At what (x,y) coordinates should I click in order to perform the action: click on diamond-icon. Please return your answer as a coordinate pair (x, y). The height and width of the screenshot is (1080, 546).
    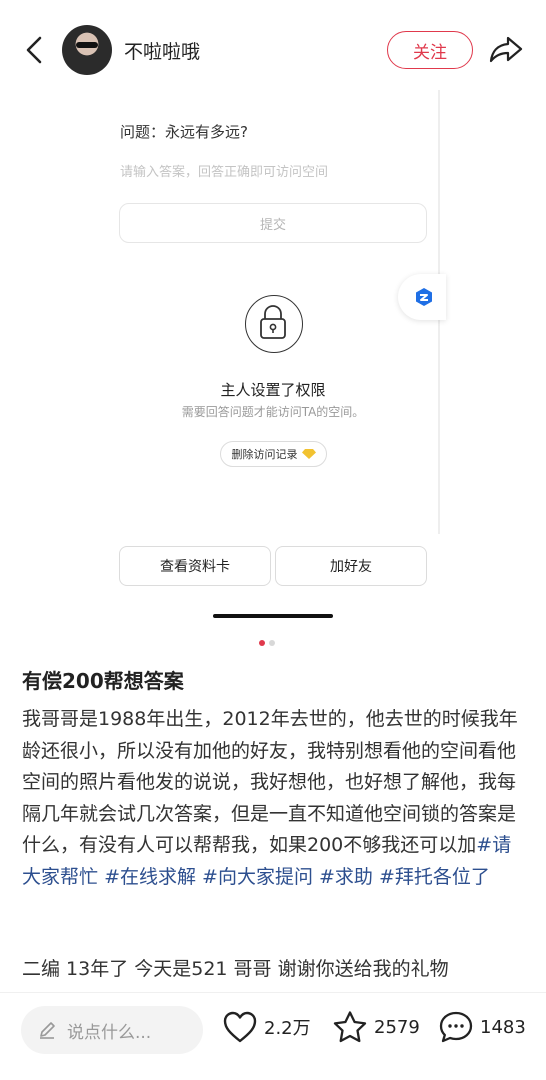
    Looking at the image, I should click on (308, 454).